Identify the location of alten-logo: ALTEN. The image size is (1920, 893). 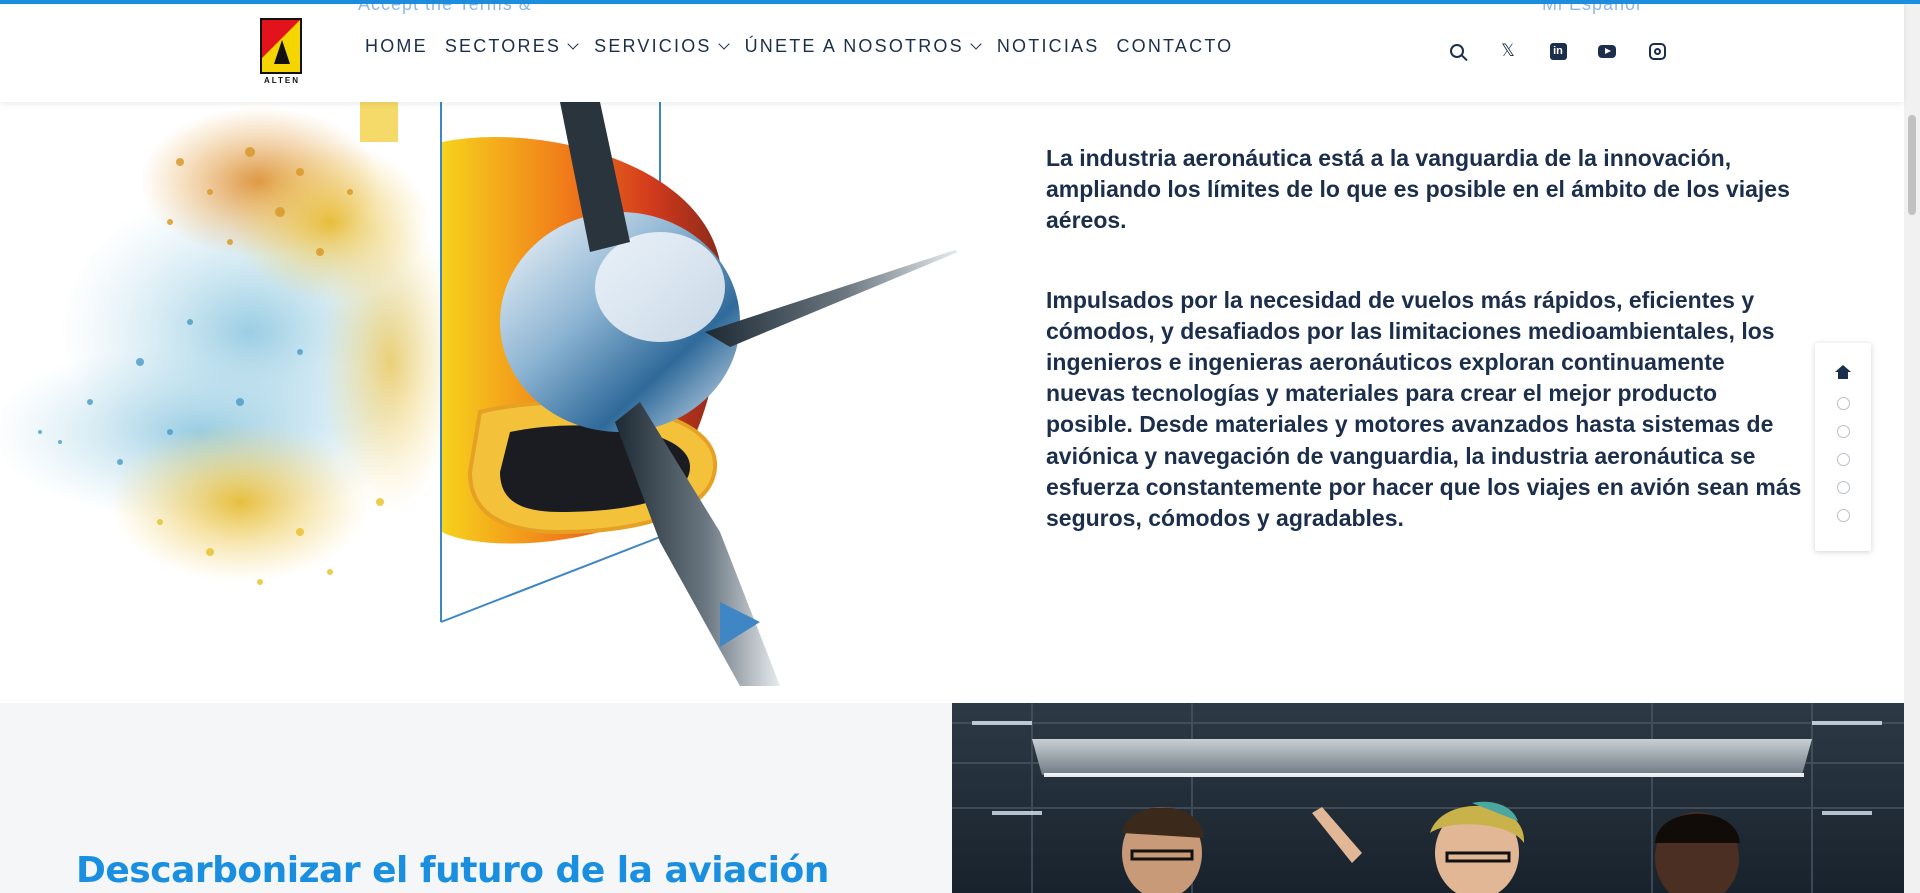
(282, 53).